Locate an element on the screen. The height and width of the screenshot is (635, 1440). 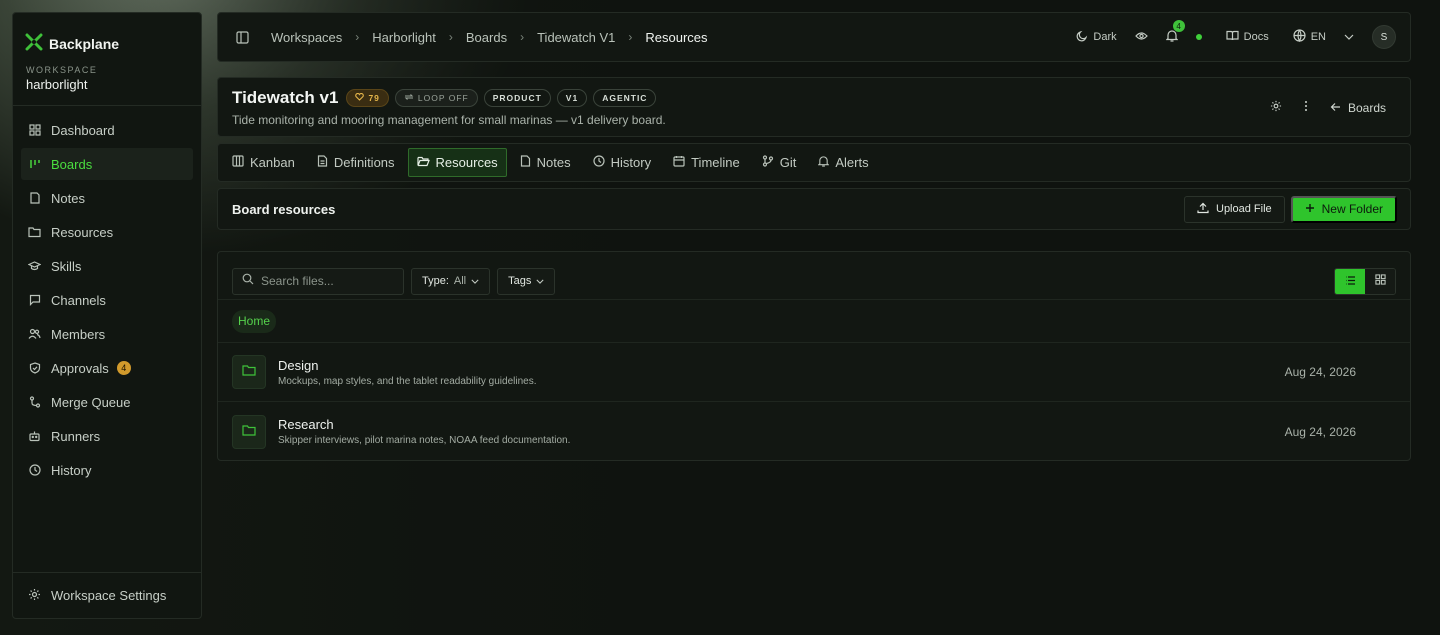
workspace-settings-label: Workspace Settings is located at coordinates (109, 595).